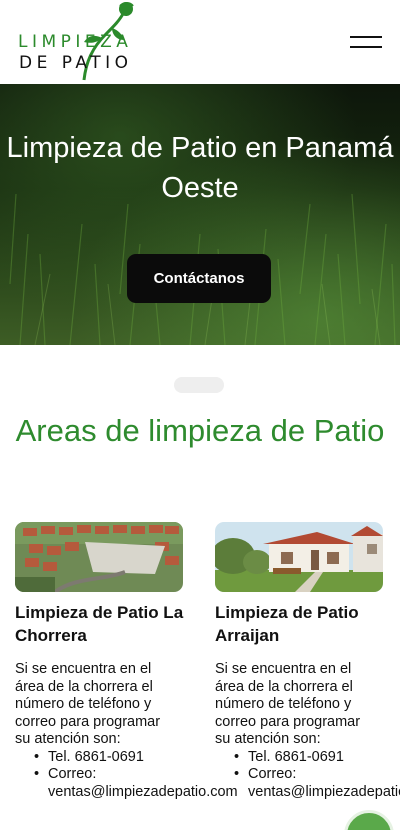 The width and height of the screenshot is (400, 830). What do you see at coordinates (76, 63) in the screenshot?
I see `logo-text-line2: DE PATIO` at bounding box center [76, 63].